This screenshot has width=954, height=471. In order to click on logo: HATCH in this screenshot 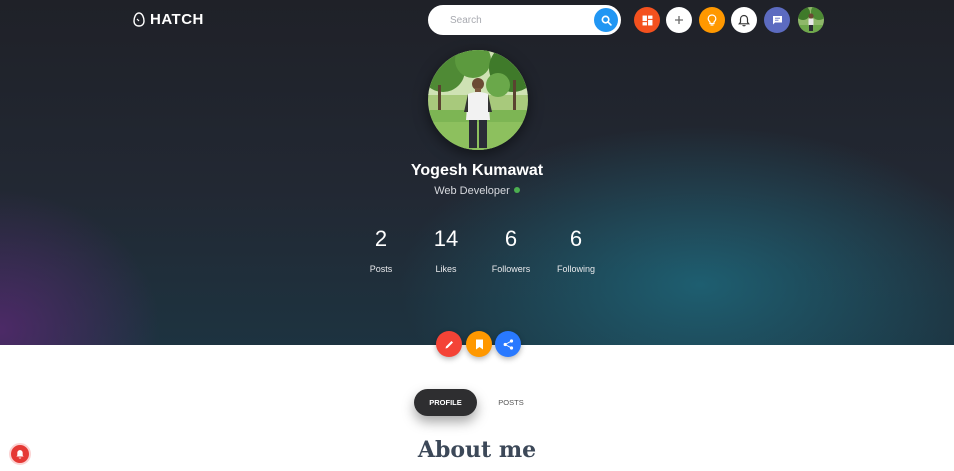, I will do `click(168, 19)`.